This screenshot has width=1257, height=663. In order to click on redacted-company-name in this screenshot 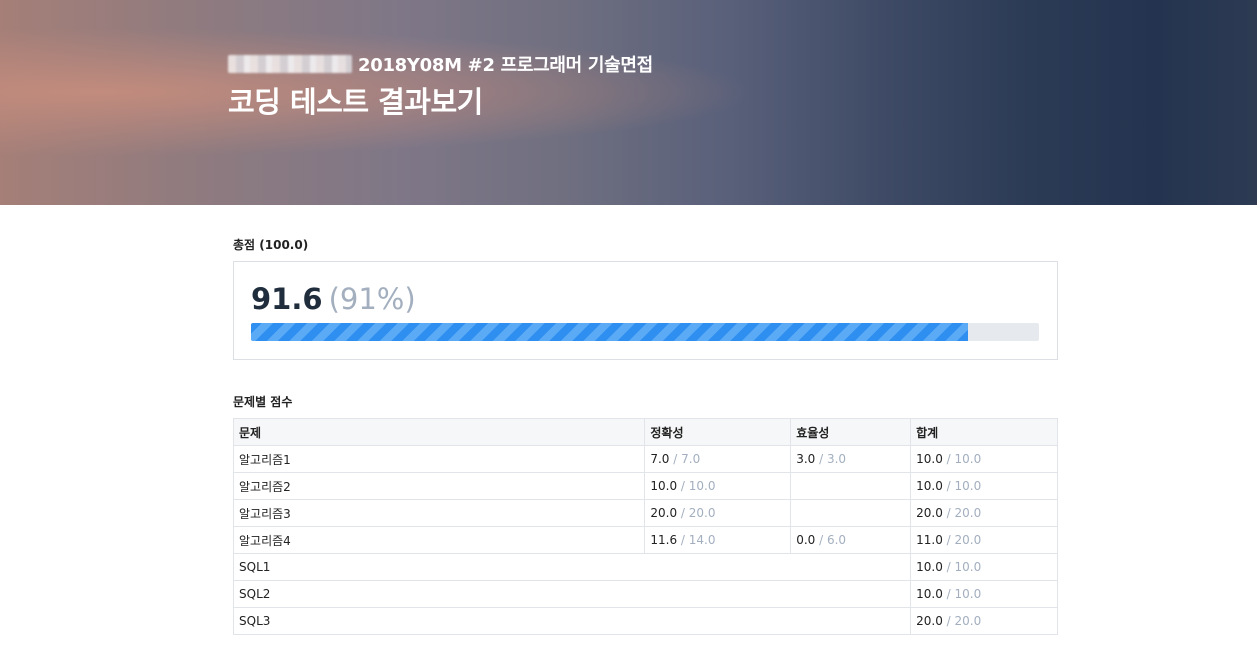, I will do `click(290, 64)`.